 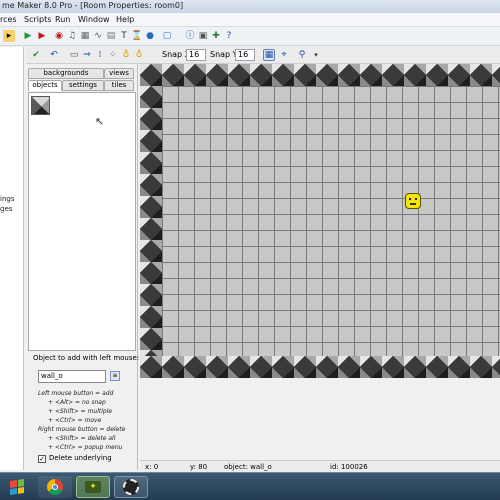 I want to click on run-debug-icon: ▶, so click(x=42, y=36).